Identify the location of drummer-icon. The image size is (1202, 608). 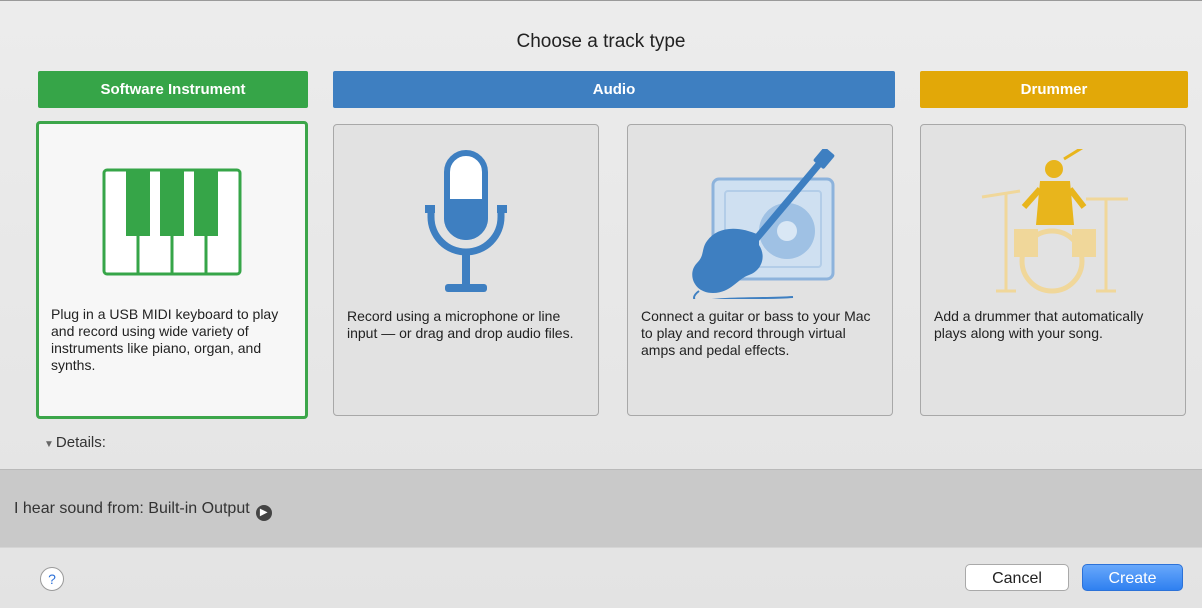
(1053, 224).